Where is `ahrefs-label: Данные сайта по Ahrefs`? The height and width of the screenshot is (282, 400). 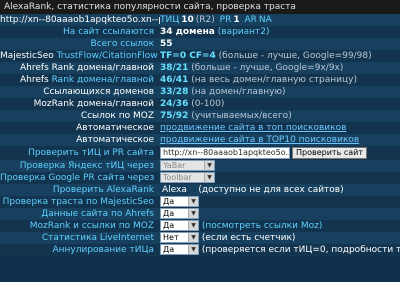 ahrefs-label: Данные сайта по Ahrefs is located at coordinates (80, 214).